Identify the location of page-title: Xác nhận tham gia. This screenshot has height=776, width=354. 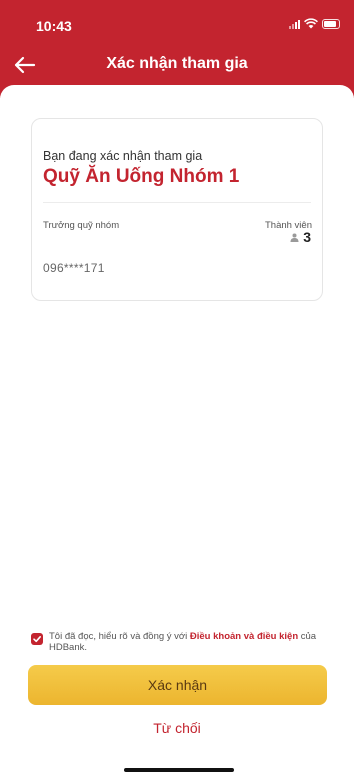
(177, 63).